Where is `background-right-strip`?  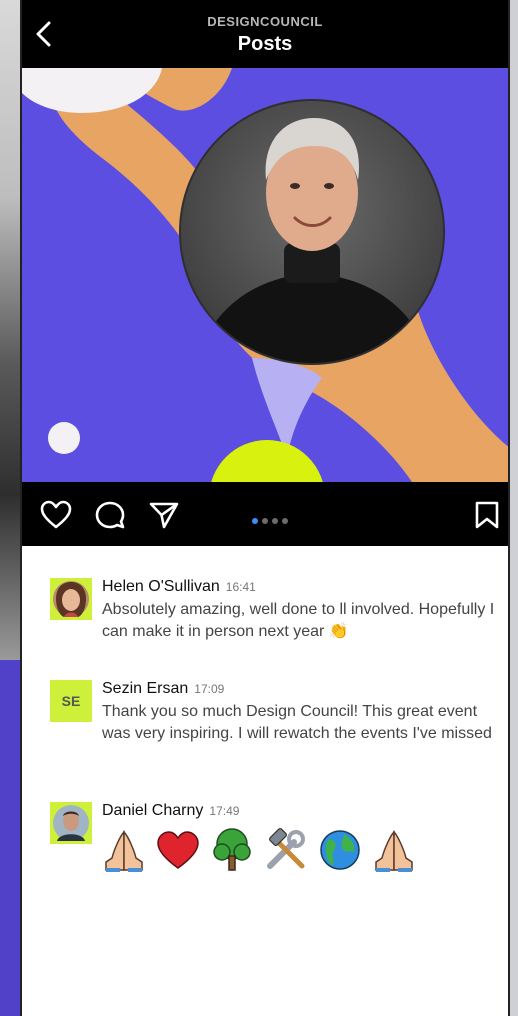
background-right-strip is located at coordinates (514, 508).